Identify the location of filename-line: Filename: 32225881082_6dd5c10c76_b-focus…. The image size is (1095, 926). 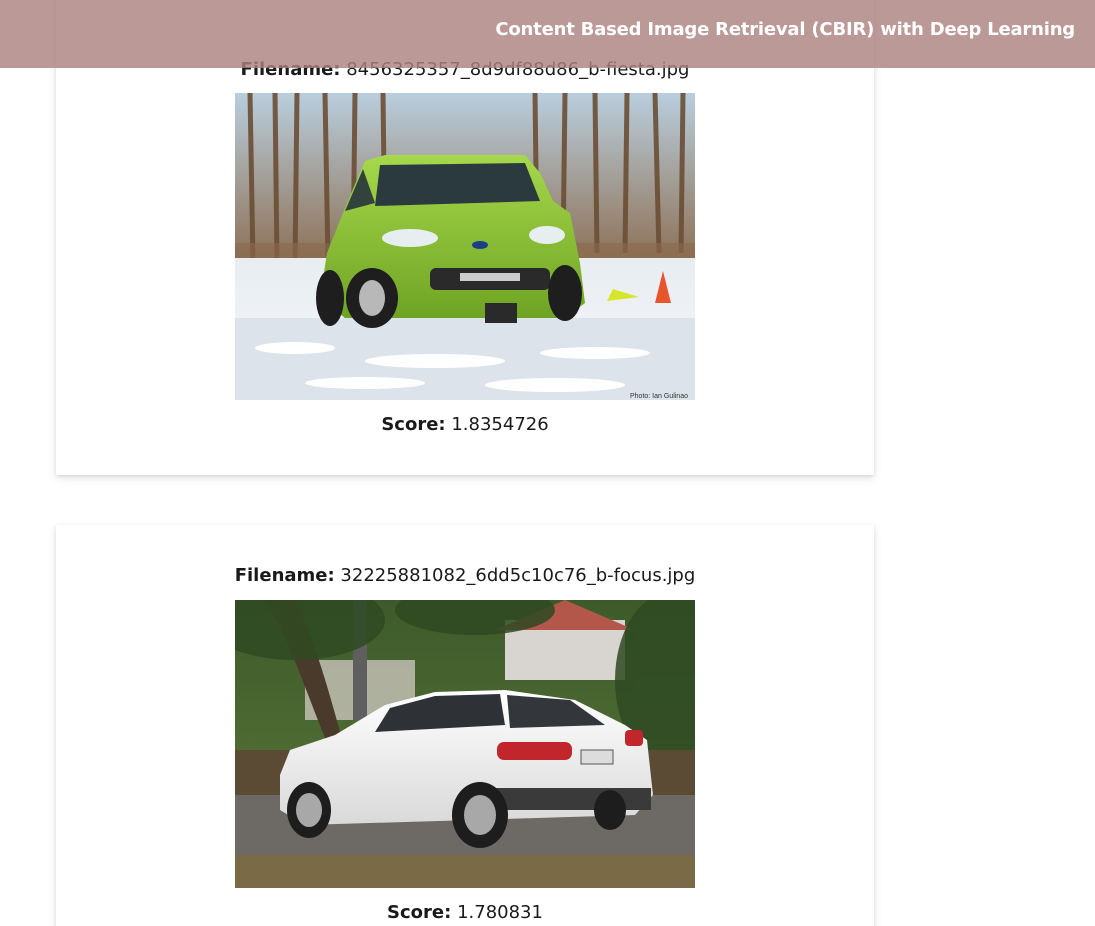
(465, 575).